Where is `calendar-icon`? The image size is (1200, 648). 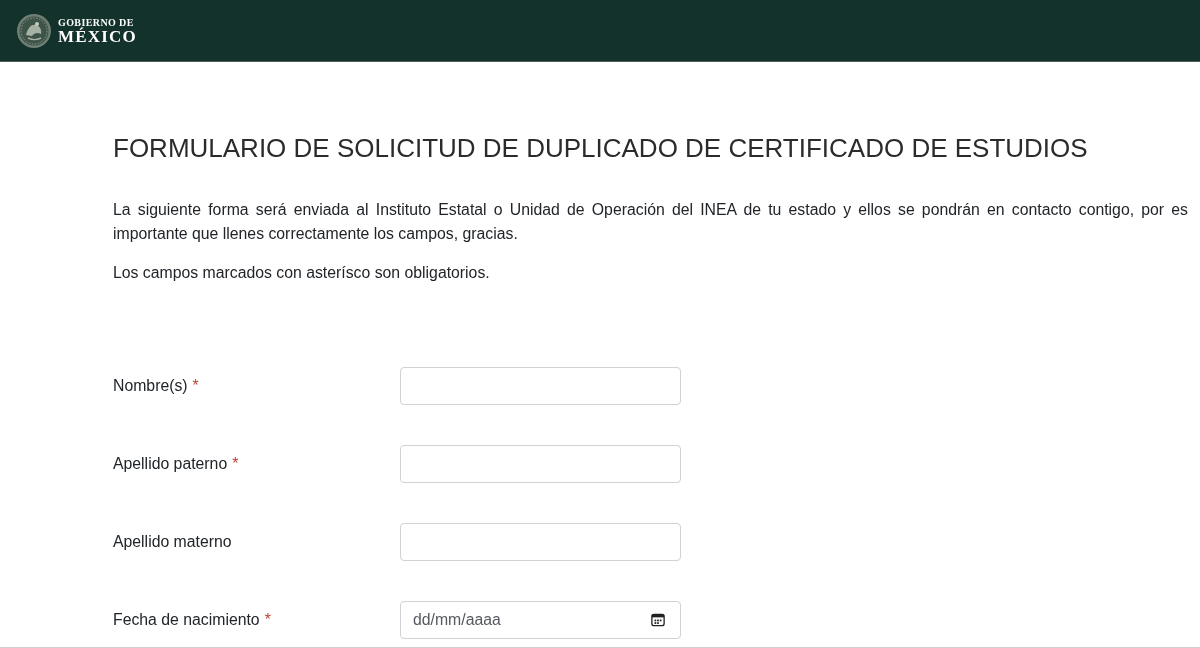
calendar-icon is located at coordinates (658, 620).